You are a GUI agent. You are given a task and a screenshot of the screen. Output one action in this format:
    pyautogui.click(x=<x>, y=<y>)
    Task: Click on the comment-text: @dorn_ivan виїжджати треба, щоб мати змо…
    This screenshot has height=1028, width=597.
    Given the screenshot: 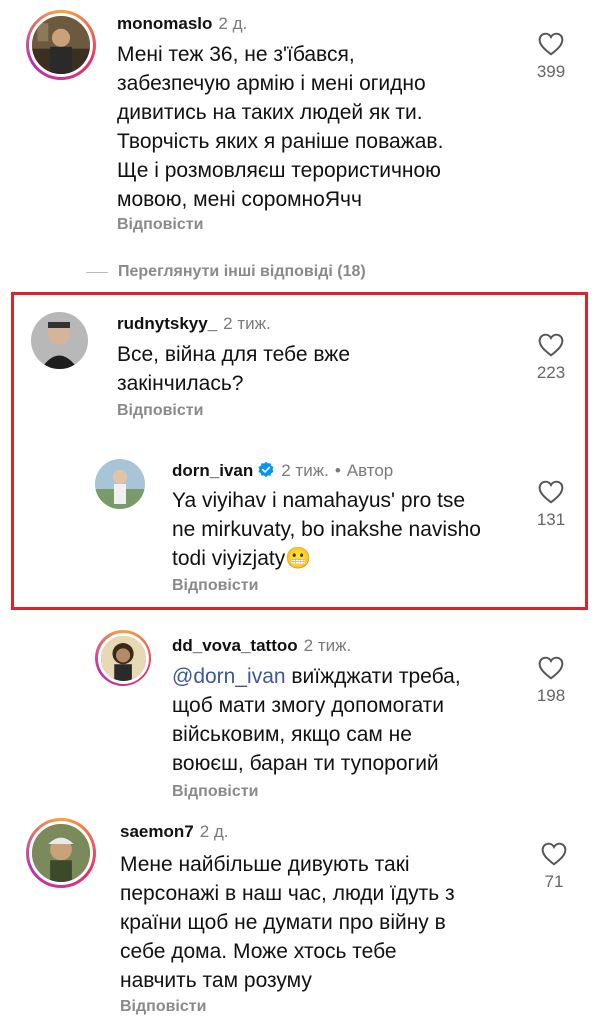 What is the action you would take?
    pyautogui.click(x=316, y=720)
    